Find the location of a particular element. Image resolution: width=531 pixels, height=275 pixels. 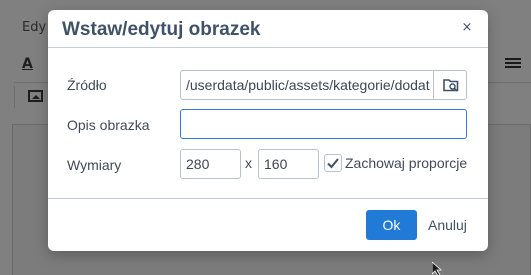

folder-search-icon is located at coordinates (451, 85).